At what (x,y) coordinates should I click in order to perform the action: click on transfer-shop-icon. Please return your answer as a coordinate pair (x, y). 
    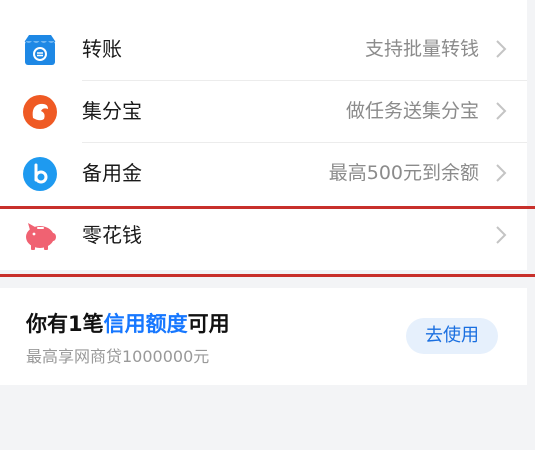
    Looking at the image, I should click on (40, 50).